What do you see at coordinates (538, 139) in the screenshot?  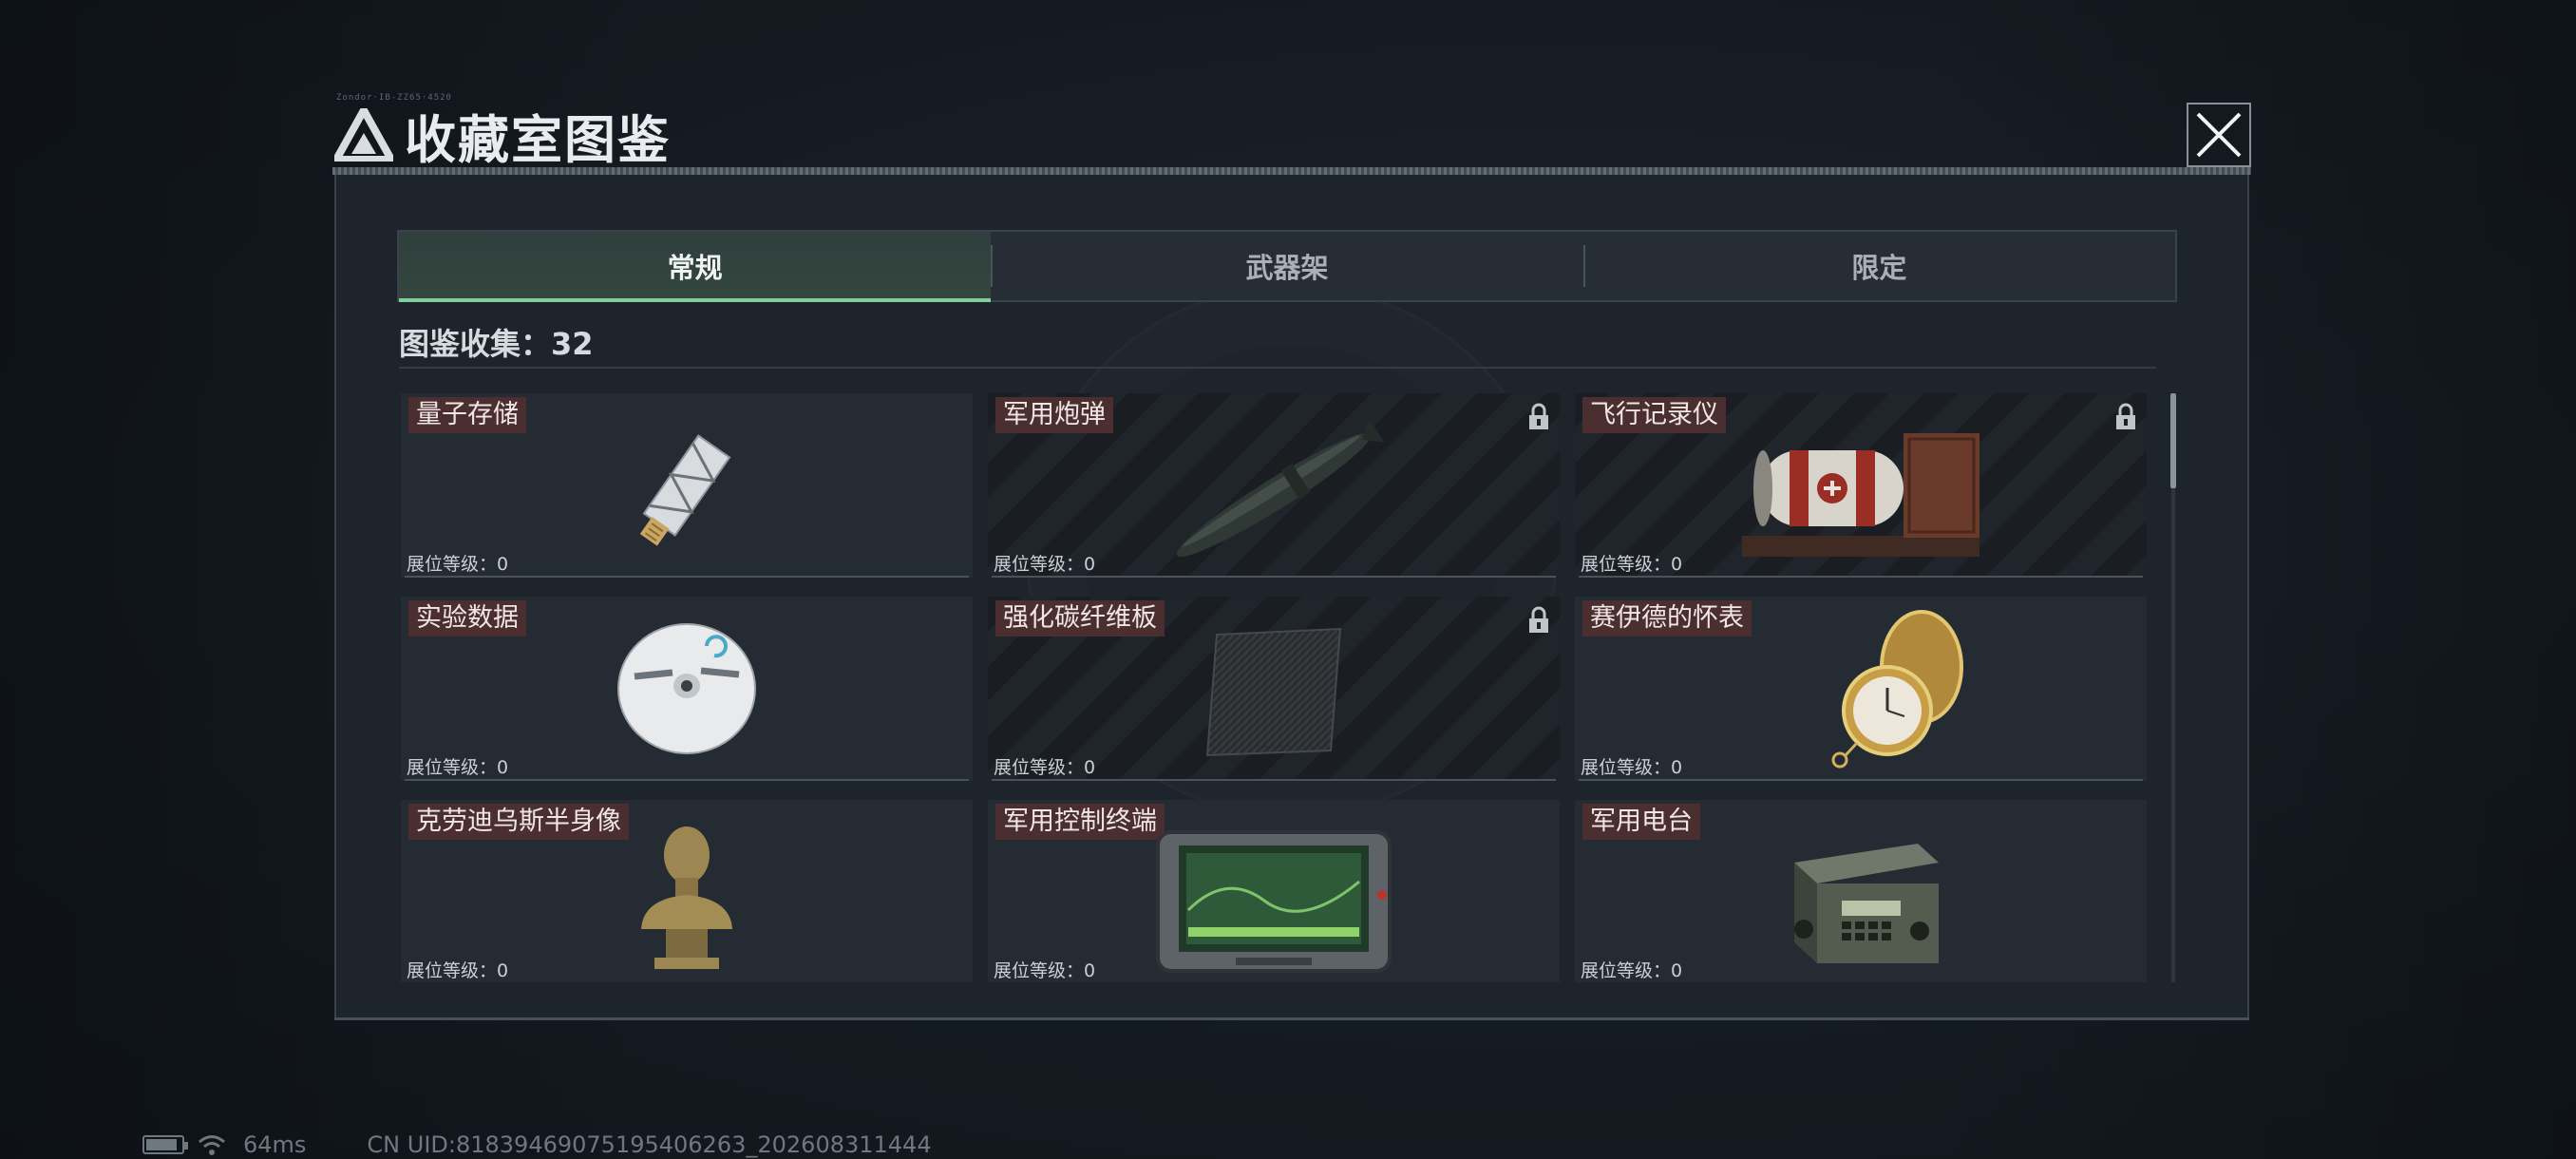 I see `page-title: 收藏室图鉴` at bounding box center [538, 139].